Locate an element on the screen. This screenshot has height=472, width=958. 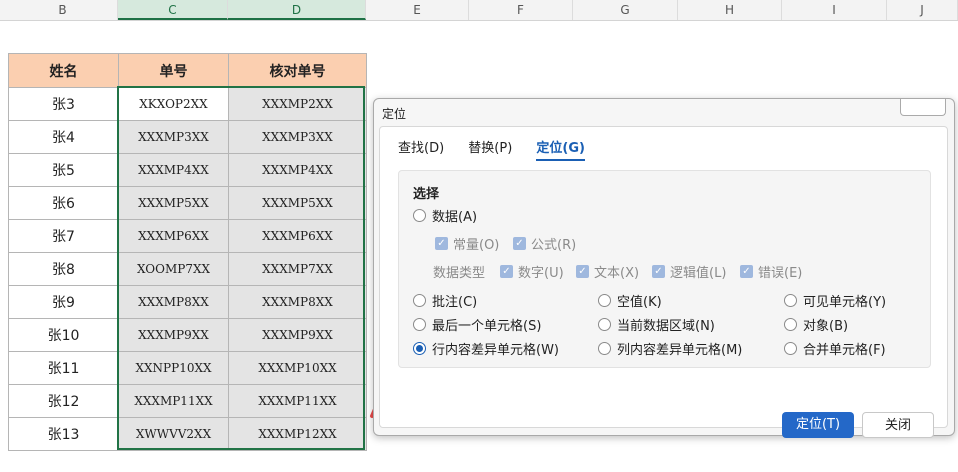
table-row: 张13 XWWVV2XX XXXMP12XX is located at coordinates (187, 434).